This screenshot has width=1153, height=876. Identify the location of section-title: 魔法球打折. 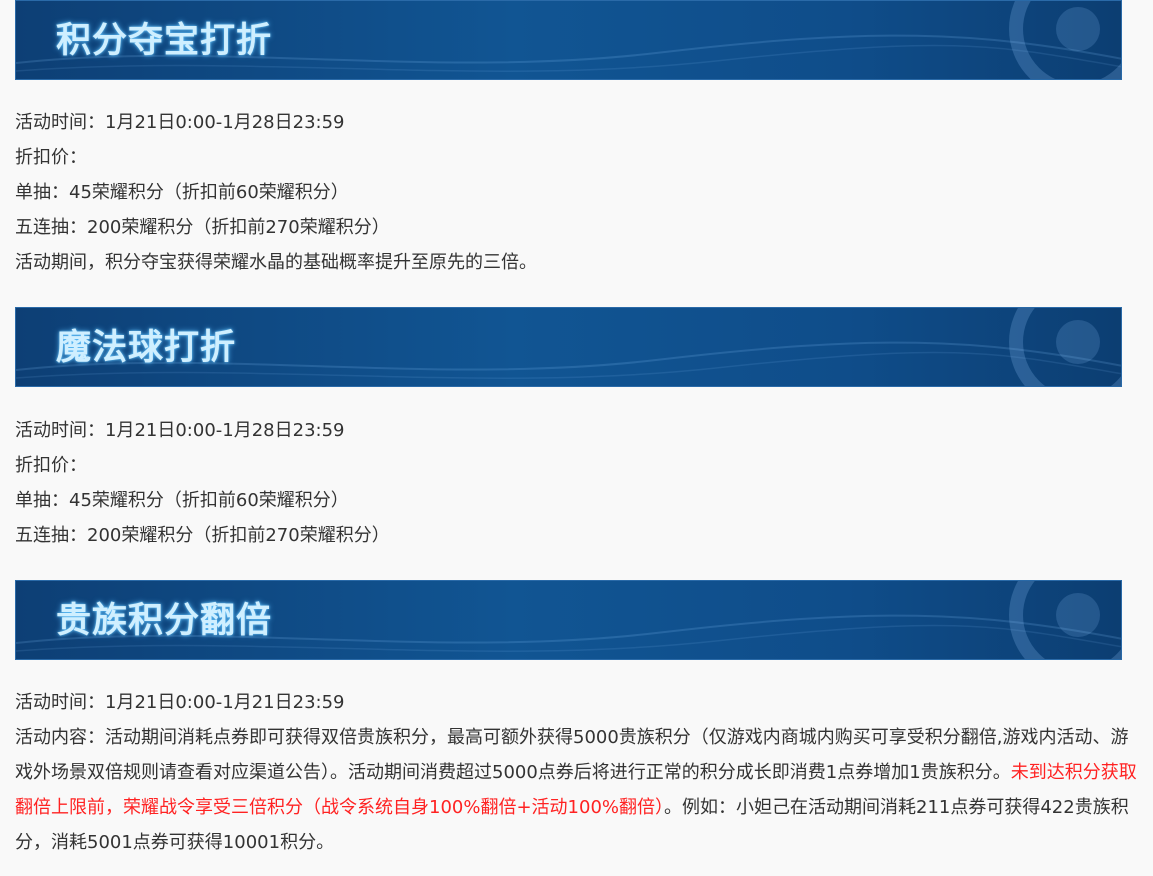
(146, 348).